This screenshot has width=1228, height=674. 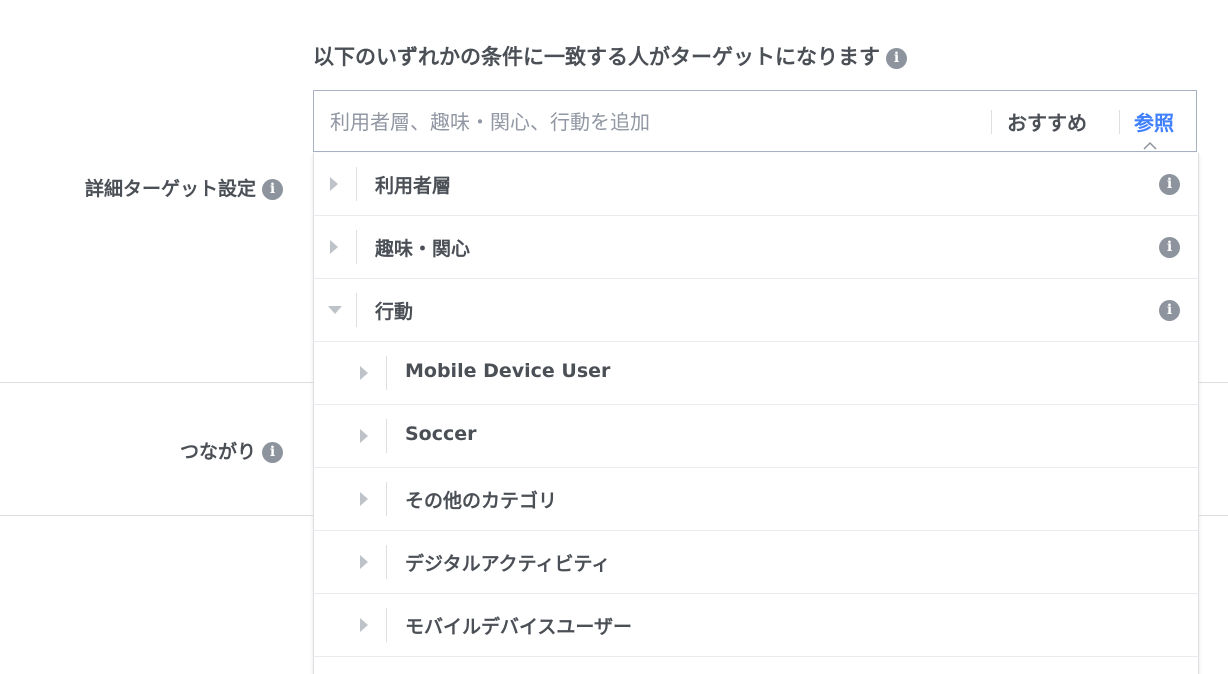 What do you see at coordinates (1150, 145) in the screenshot?
I see `chevron-up-icon` at bounding box center [1150, 145].